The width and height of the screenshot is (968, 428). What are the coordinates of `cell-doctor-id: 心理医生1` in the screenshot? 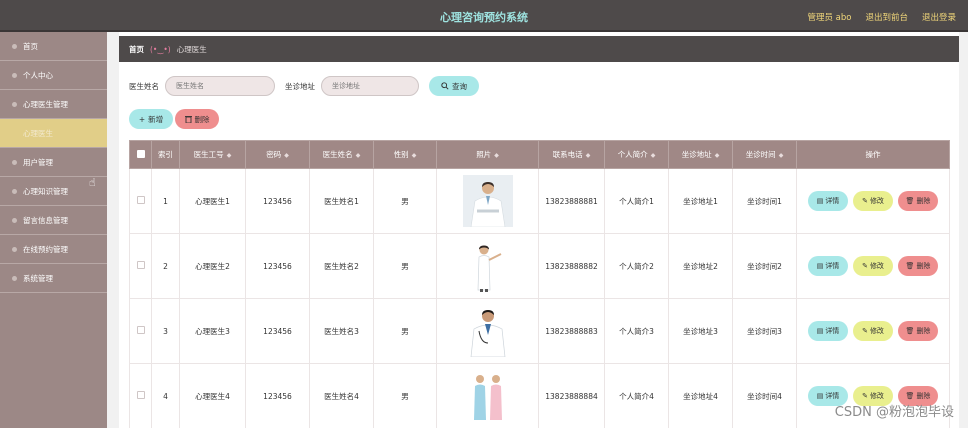 It's located at (212, 201).